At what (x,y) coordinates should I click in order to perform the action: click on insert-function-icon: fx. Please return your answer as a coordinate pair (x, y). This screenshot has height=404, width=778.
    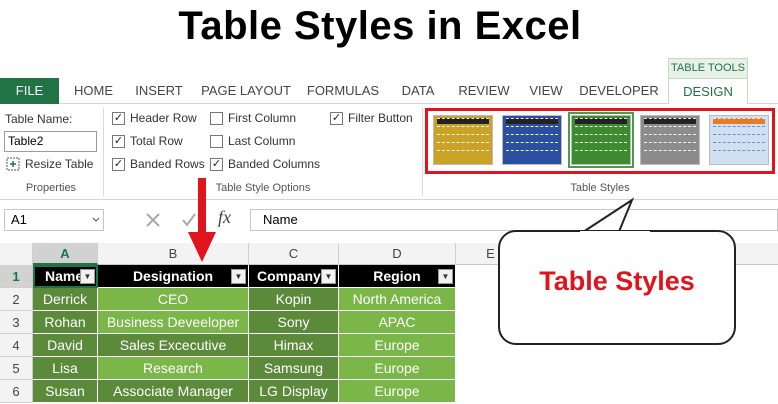
    Looking at the image, I should click on (224, 217).